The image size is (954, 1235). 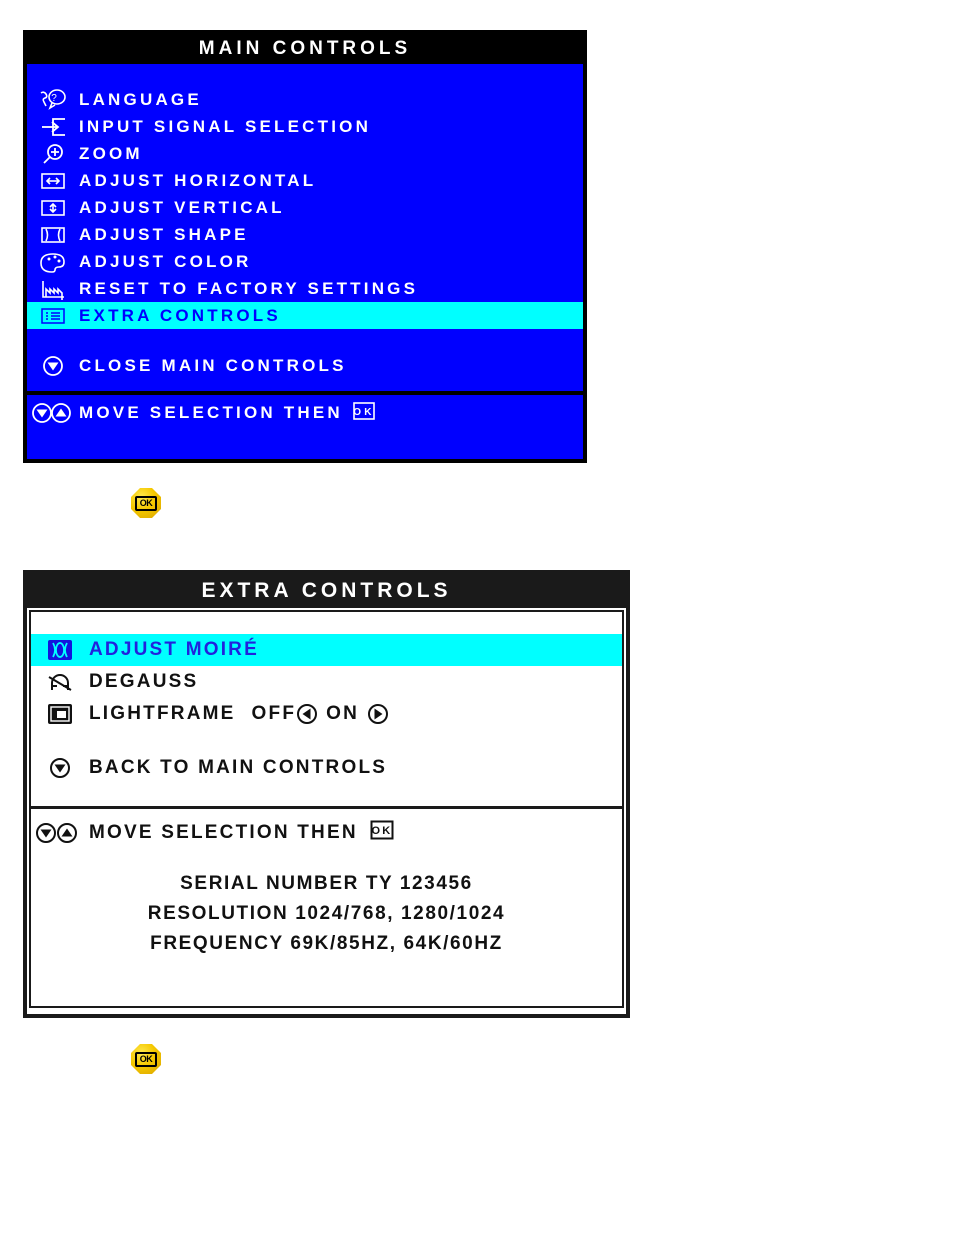 I want to click on input-signal-icon, so click(x=53, y=127).